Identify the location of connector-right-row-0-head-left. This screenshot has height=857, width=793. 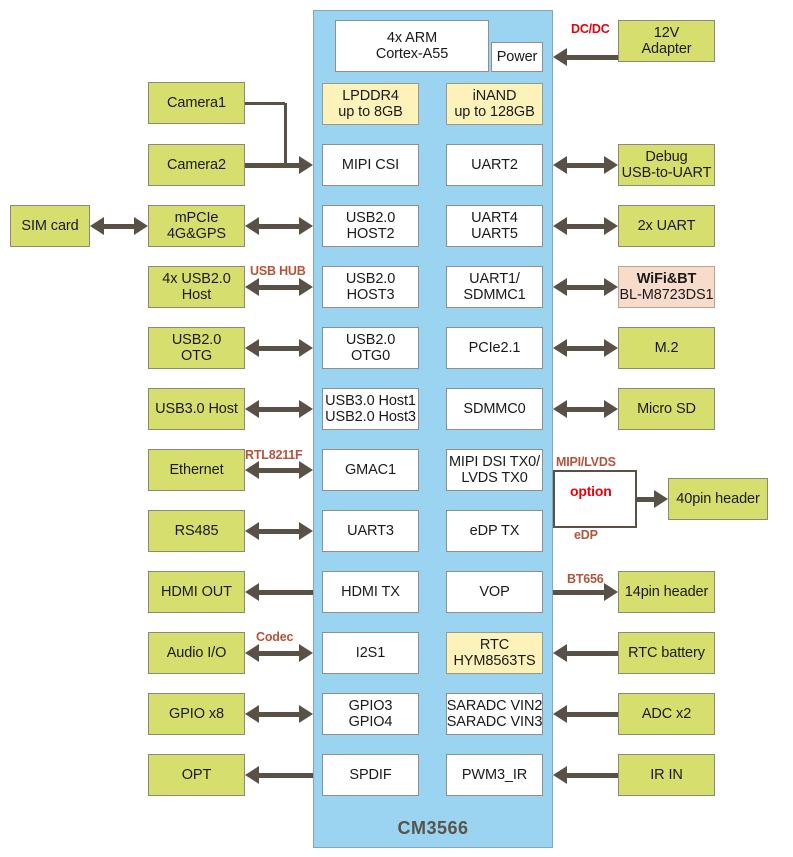
(560, 165).